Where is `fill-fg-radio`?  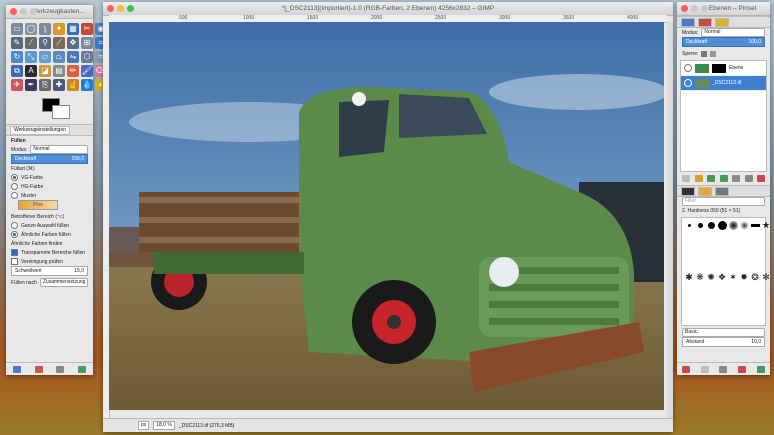
fill-fg-radio is located at coordinates (14, 177).